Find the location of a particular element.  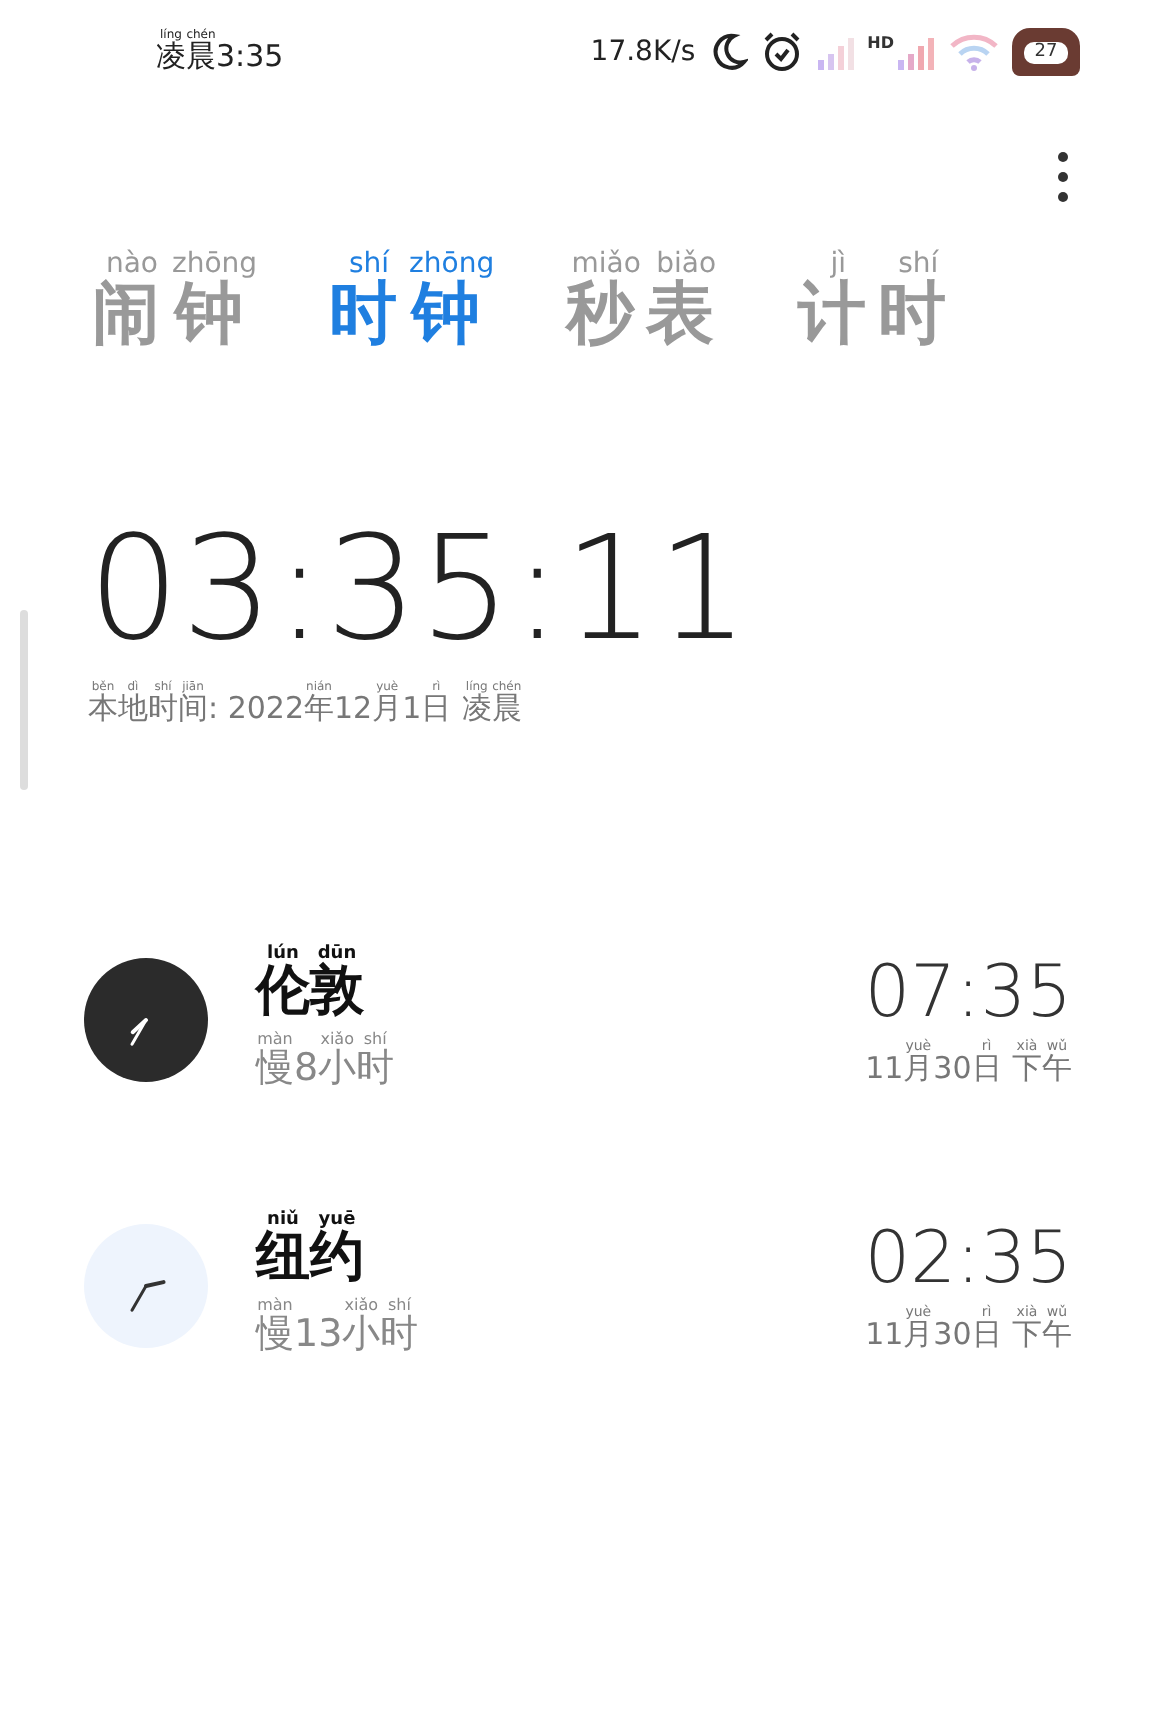

tab: 秒 miǎo 表 biǎo is located at coordinates (646, 305).